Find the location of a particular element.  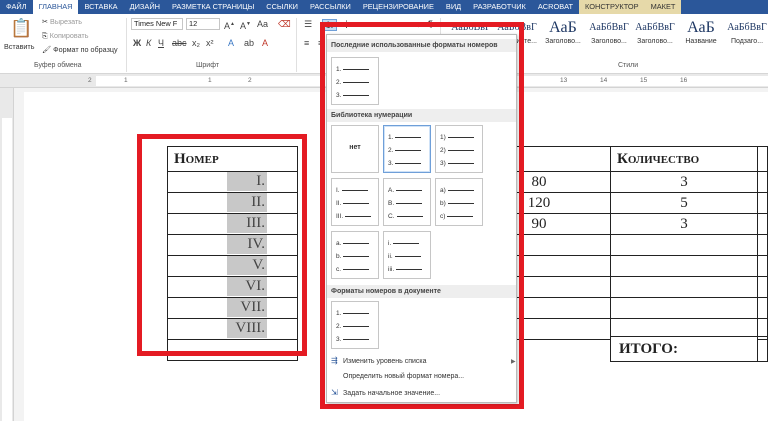

bullets-icon: ☰ is located at coordinates (308, 24).